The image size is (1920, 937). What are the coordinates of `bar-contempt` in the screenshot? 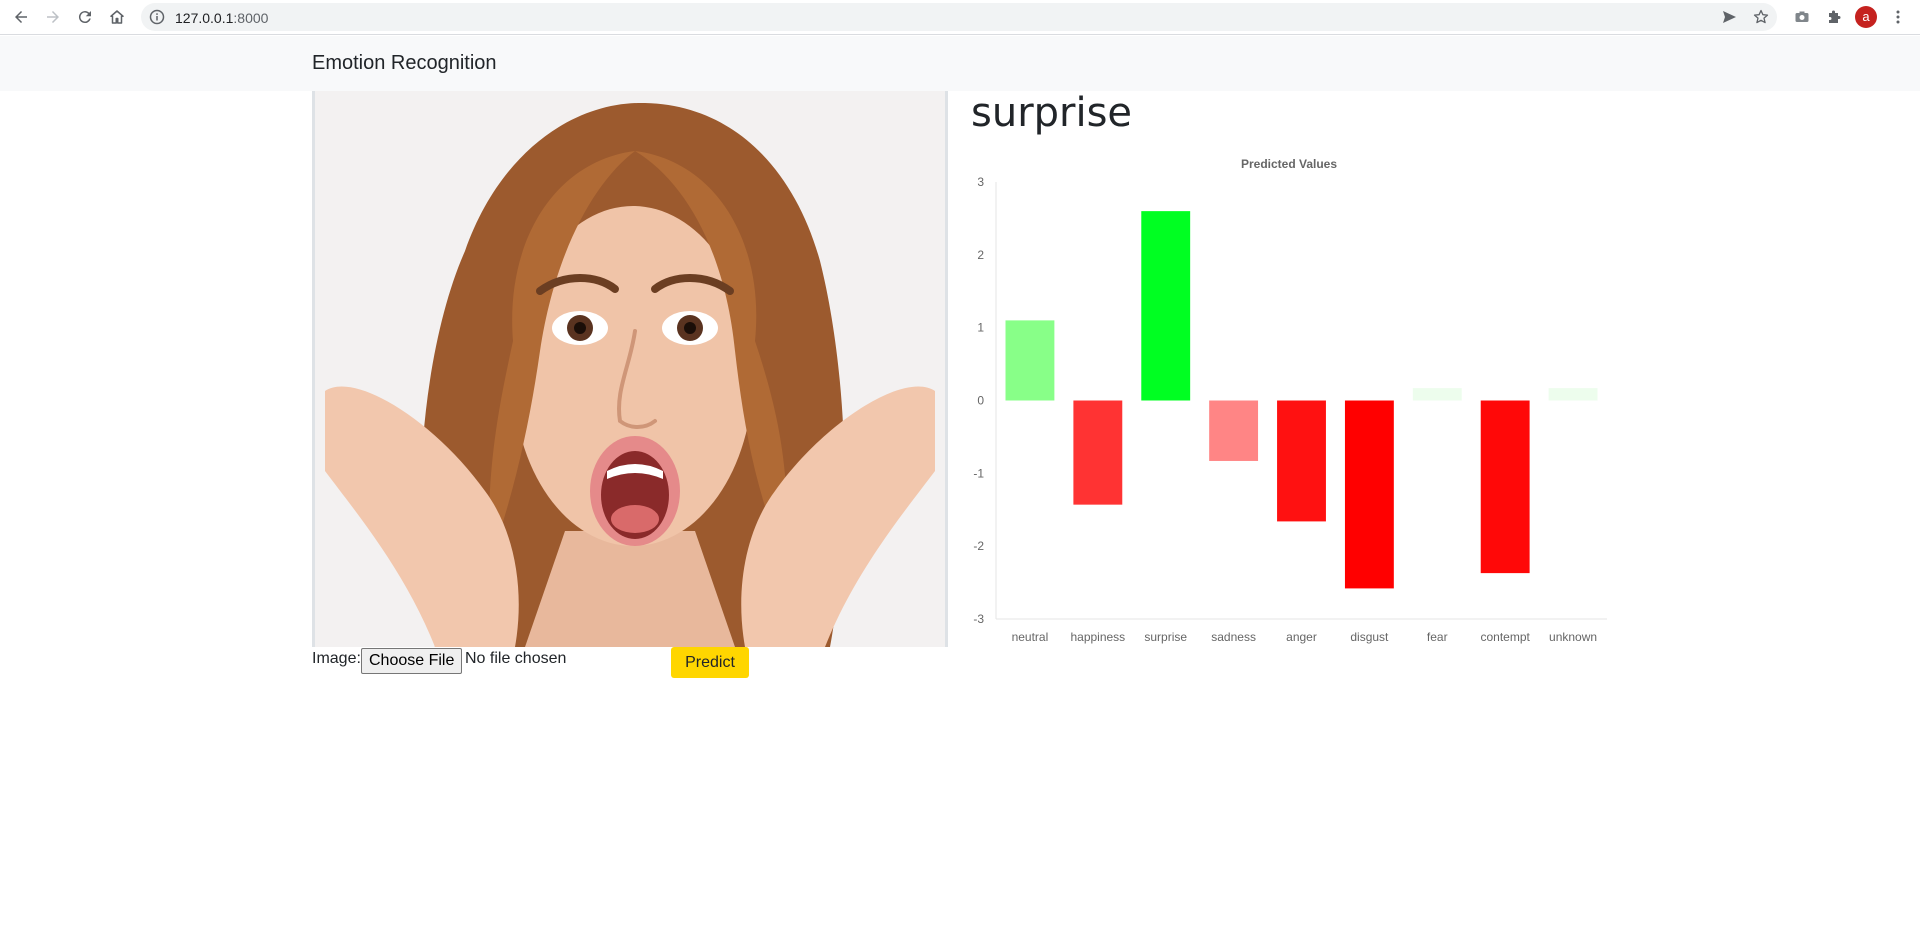 It's located at (1505, 487).